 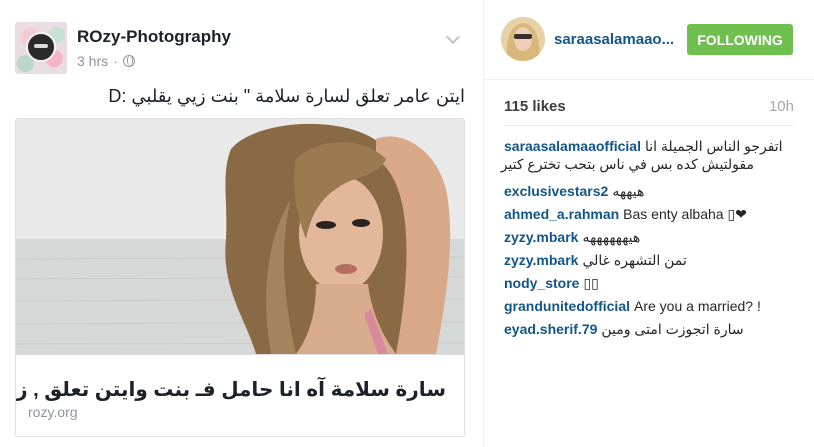 What do you see at coordinates (53, 412) in the screenshot?
I see `link-domain: rozy.org` at bounding box center [53, 412].